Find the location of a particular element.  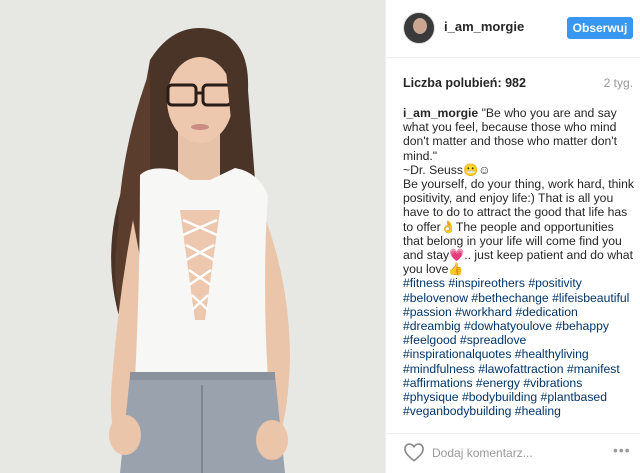

caption-username: i_am_morgie is located at coordinates (440, 113).